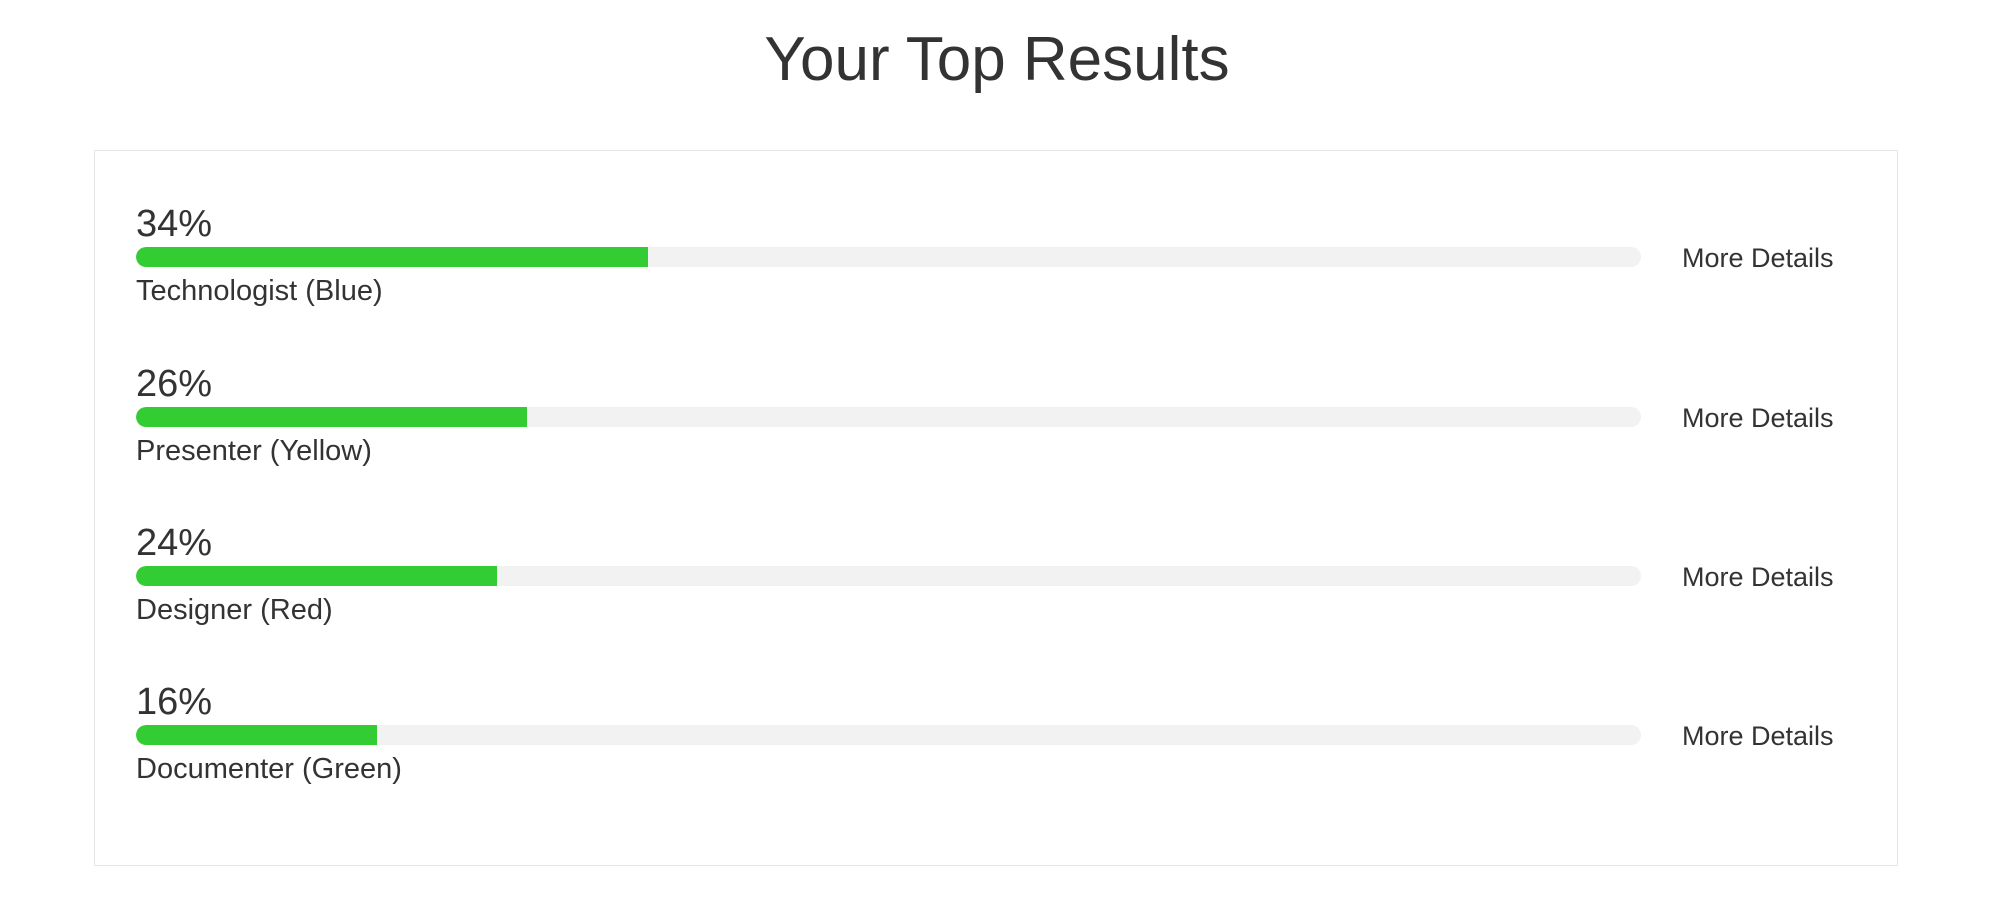 This screenshot has width=1994, height=900. I want to click on result-row-technologist: 34% Technologist (Blue) More Details, so click(997, 261).